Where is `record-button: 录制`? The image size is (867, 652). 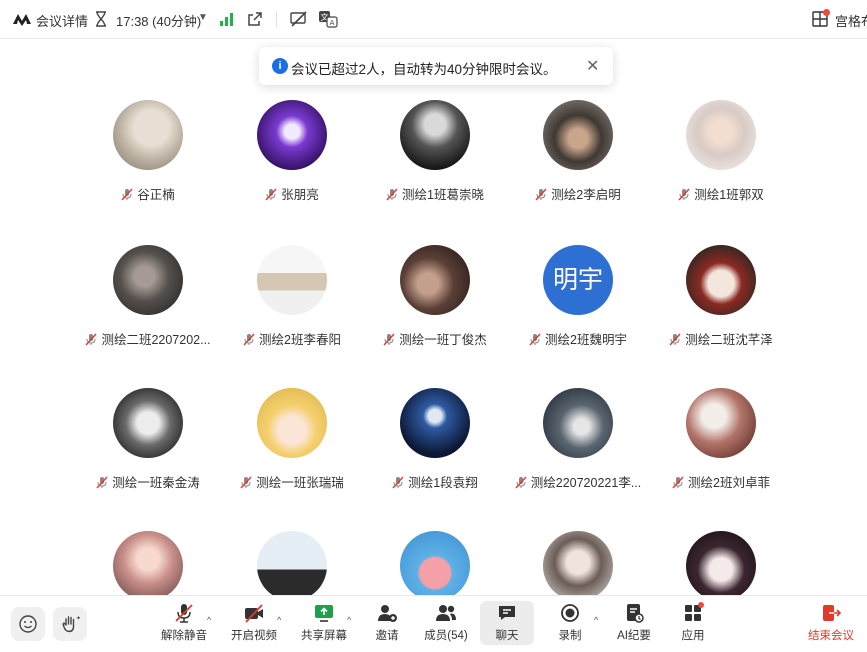 record-button: 录制 is located at coordinates (570, 622).